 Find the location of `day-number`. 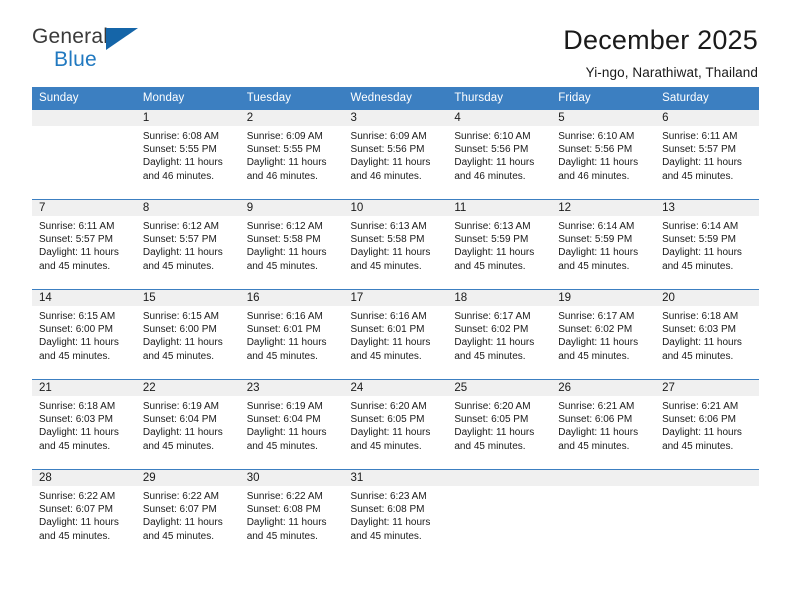

day-number is located at coordinates (603, 478).